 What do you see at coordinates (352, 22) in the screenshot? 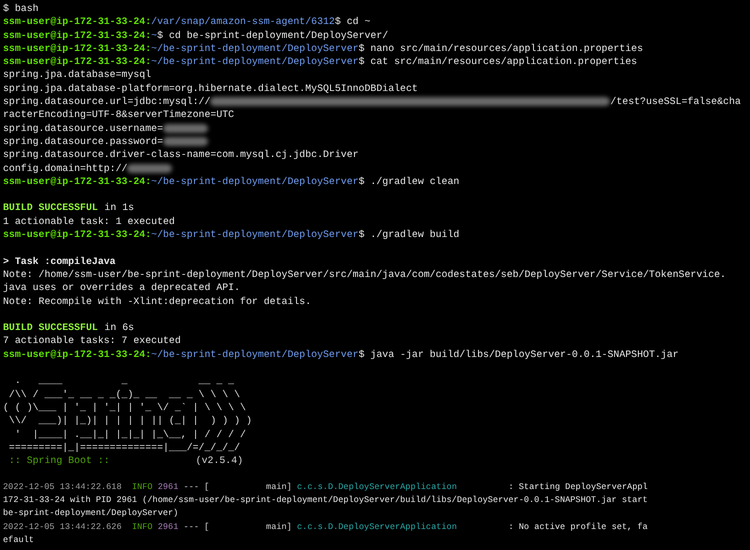
I see `command-text: $ cd ~` at bounding box center [352, 22].